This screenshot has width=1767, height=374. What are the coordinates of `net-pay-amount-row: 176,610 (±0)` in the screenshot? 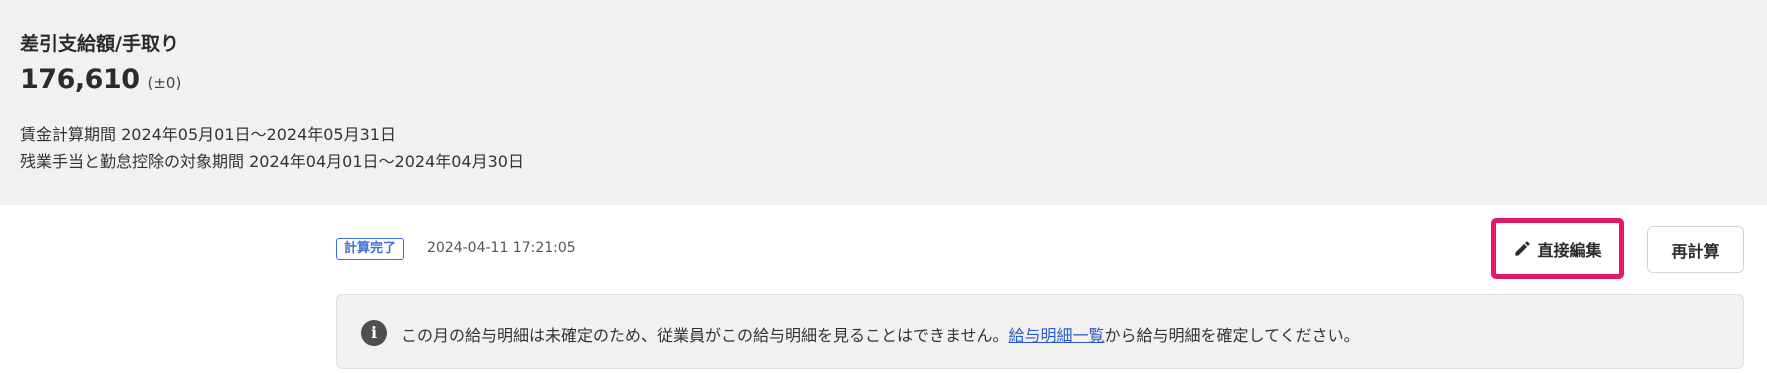 It's located at (100, 79).